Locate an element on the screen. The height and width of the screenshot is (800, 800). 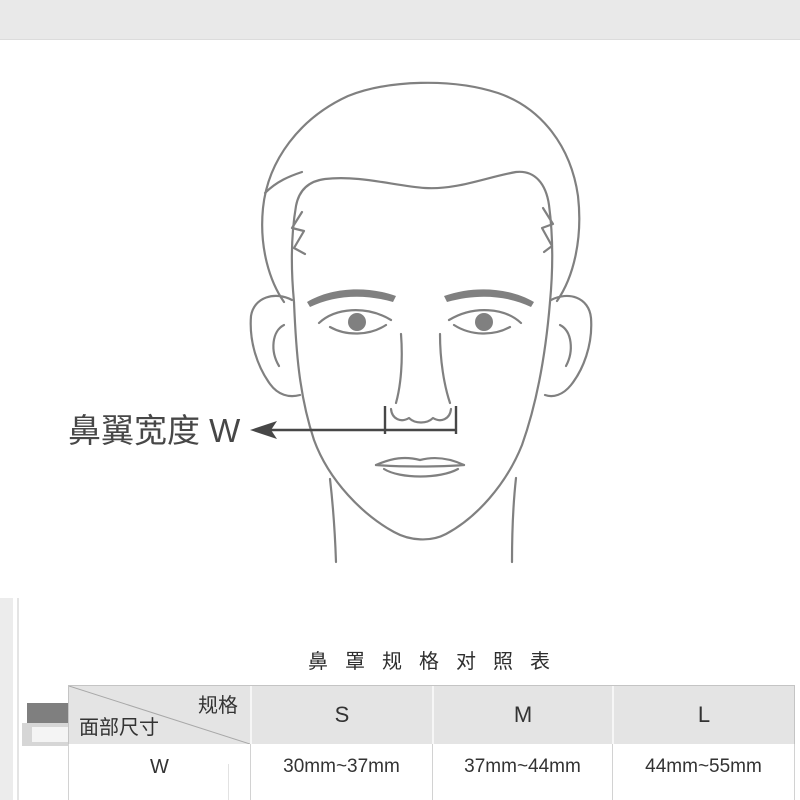
right-eye is located at coordinates (485, 322).